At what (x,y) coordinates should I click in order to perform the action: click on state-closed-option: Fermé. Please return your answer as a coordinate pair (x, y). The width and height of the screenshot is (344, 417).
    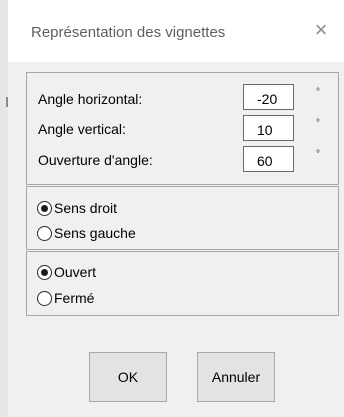
    Looking at the image, I should click on (65, 298).